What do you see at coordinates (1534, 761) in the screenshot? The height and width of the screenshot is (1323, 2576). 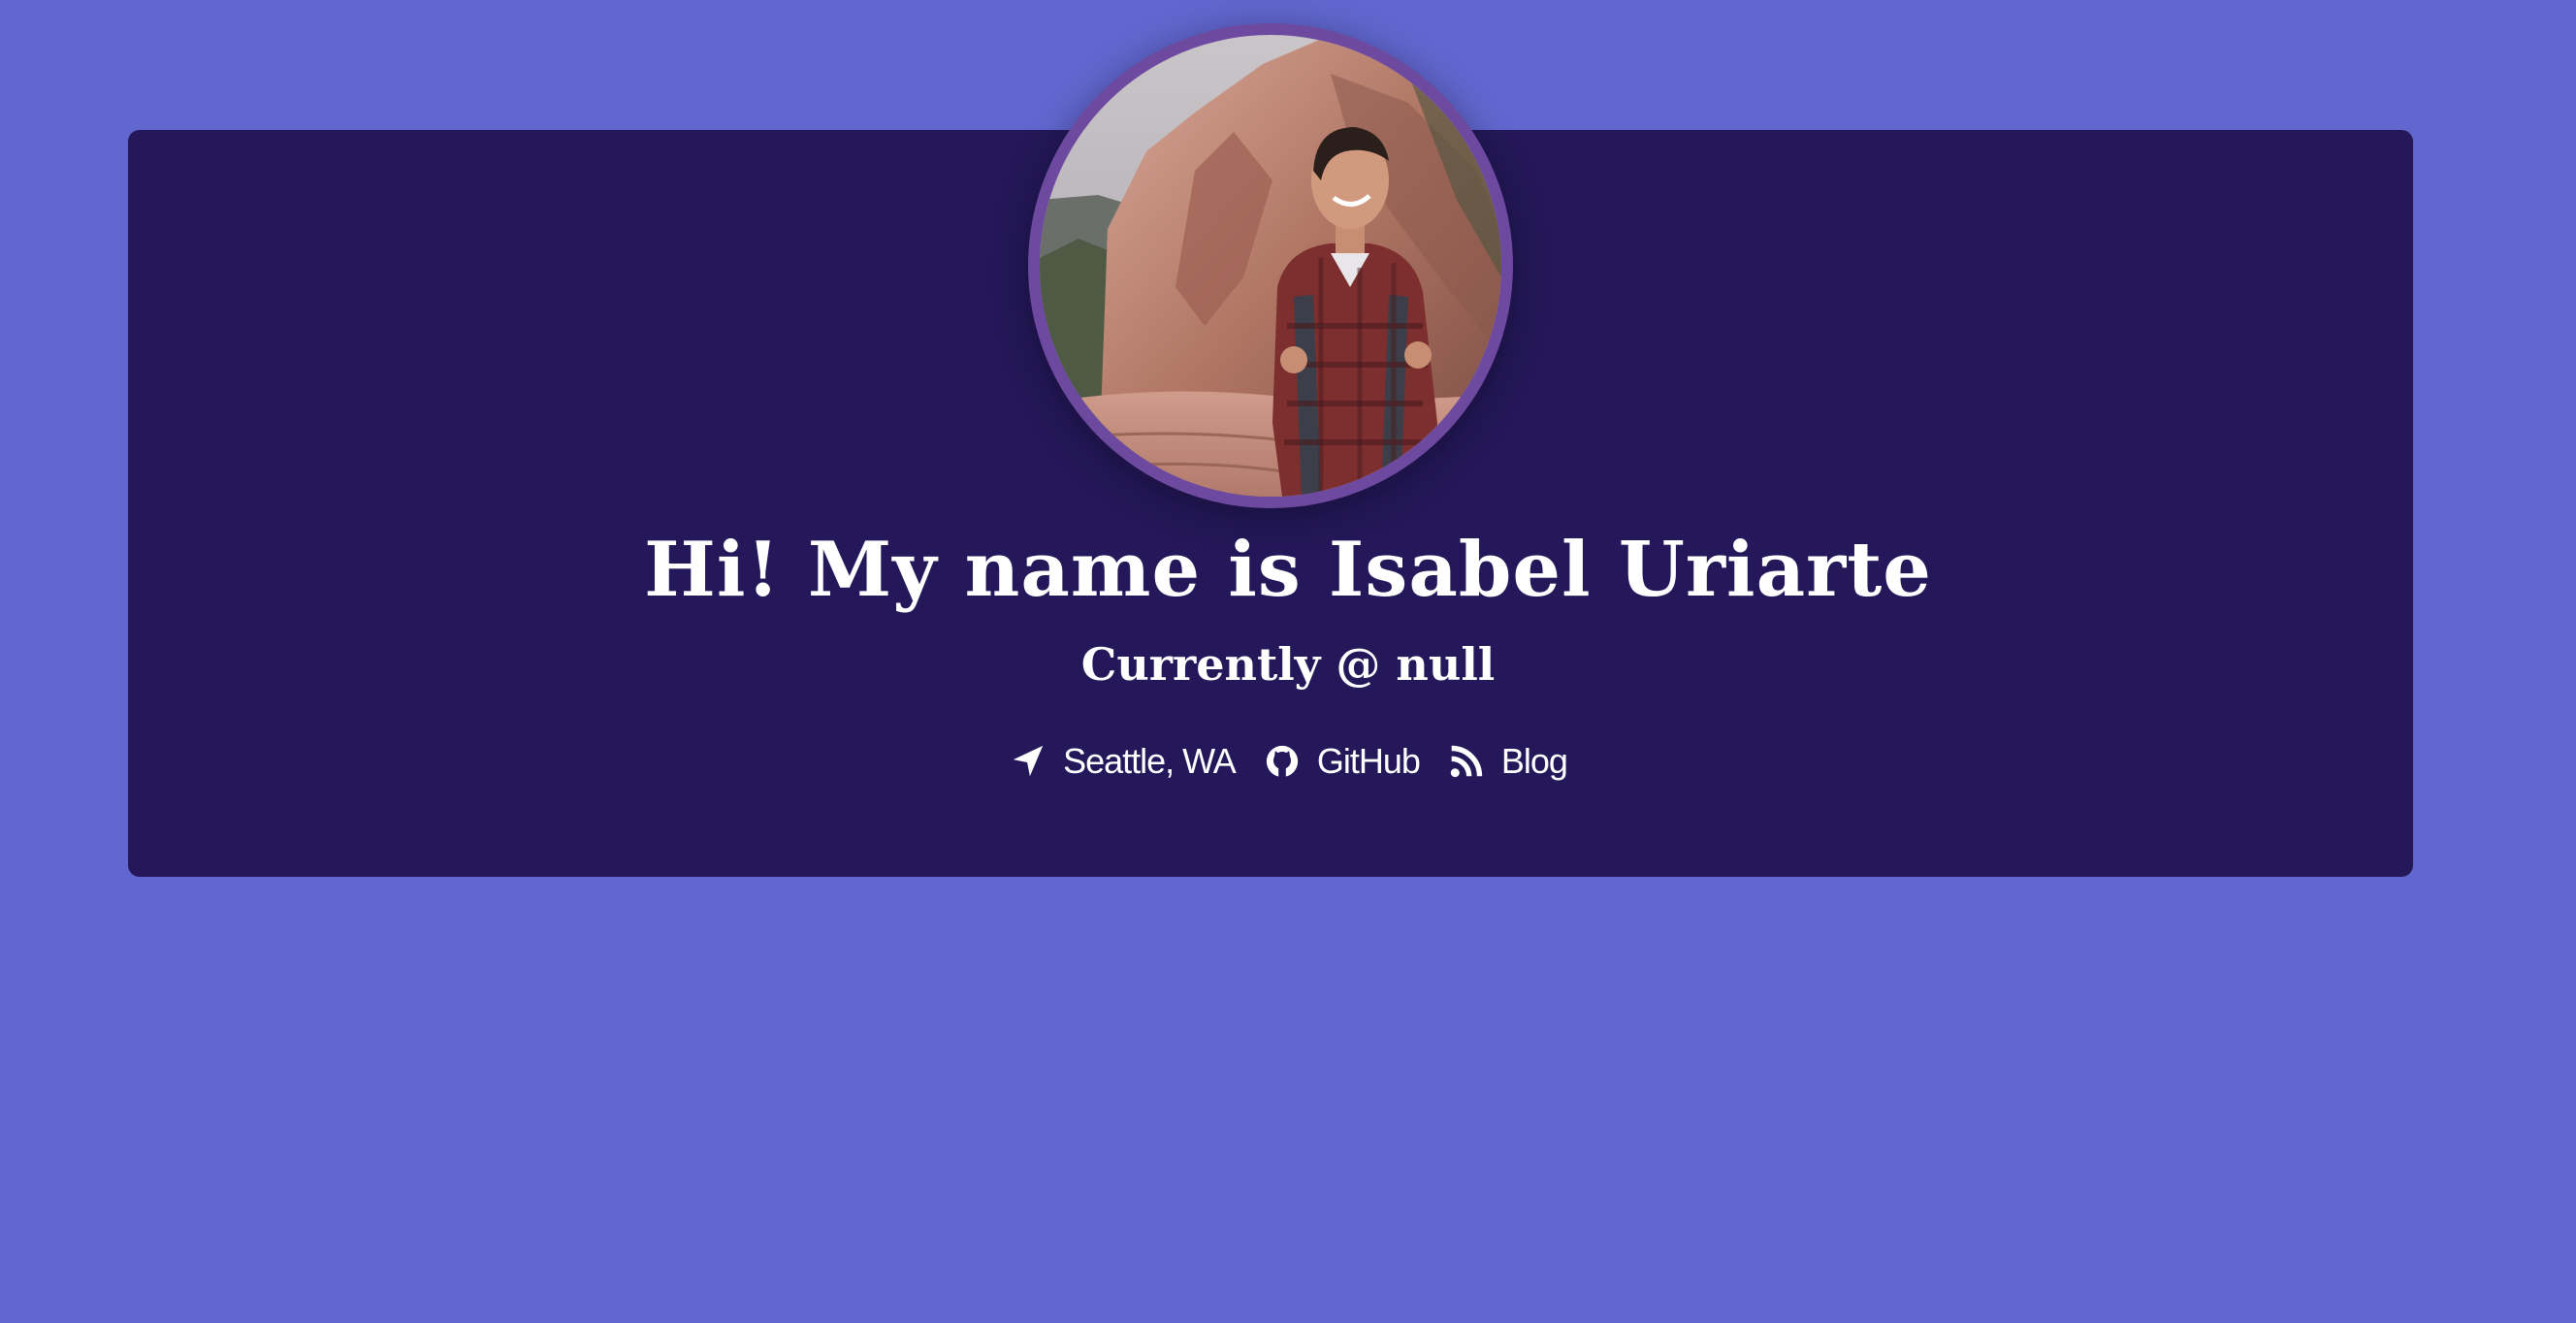 I see `blog-label: Blog` at bounding box center [1534, 761].